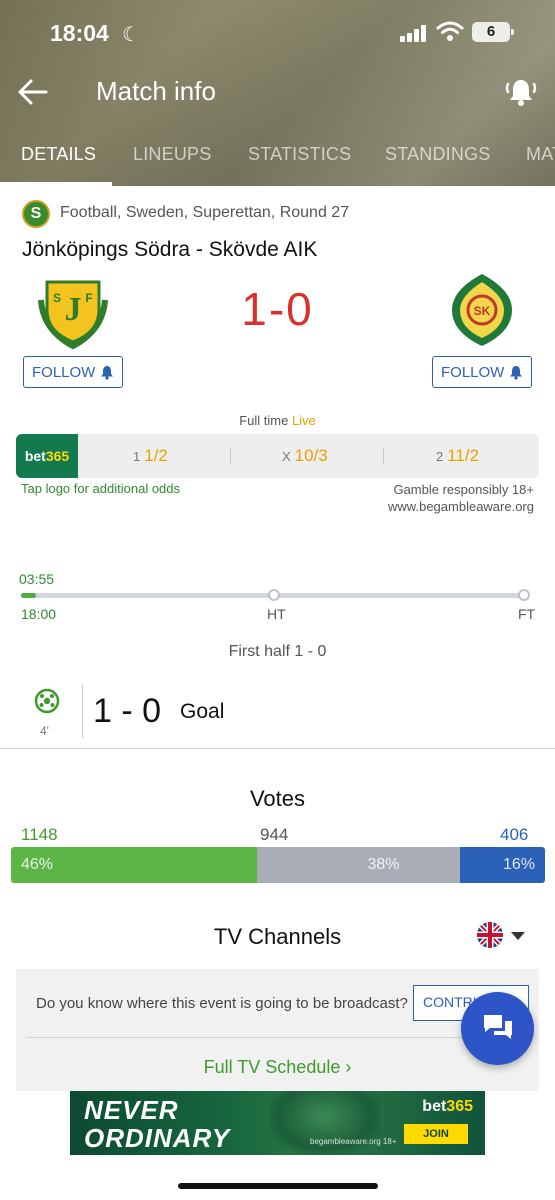 The height and width of the screenshot is (1200, 555). I want to click on home-indicator, so click(278, 1186).